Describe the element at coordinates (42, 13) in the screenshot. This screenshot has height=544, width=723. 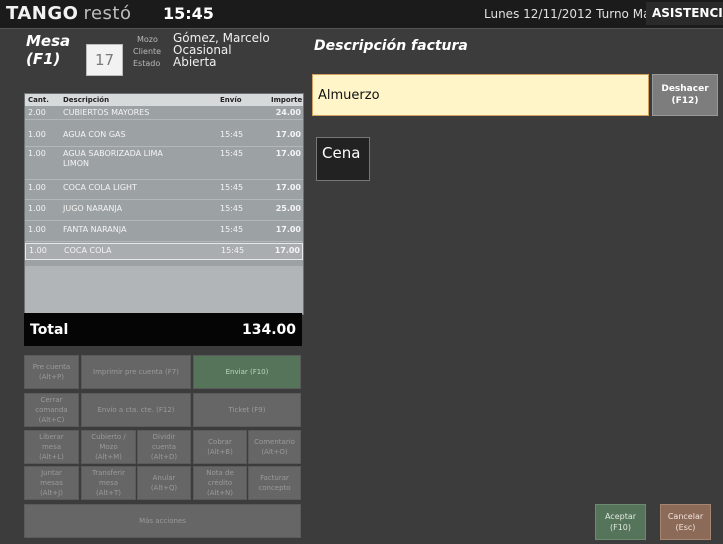
I see `logo-brand: TANGO` at that location.